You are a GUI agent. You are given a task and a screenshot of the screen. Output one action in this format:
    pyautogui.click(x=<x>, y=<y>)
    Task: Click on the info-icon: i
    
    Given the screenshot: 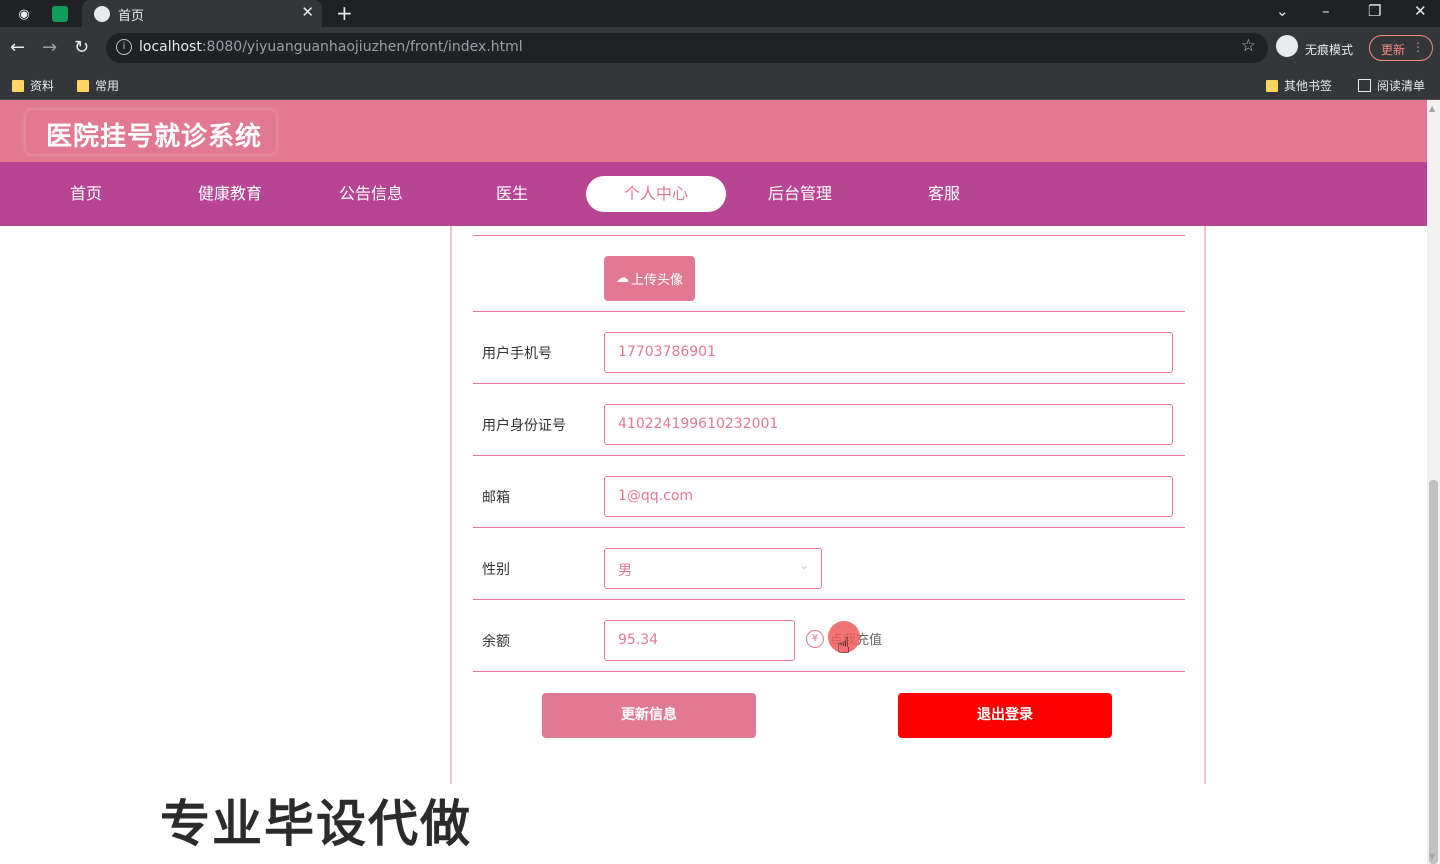 What is the action you would take?
    pyautogui.click(x=124, y=47)
    